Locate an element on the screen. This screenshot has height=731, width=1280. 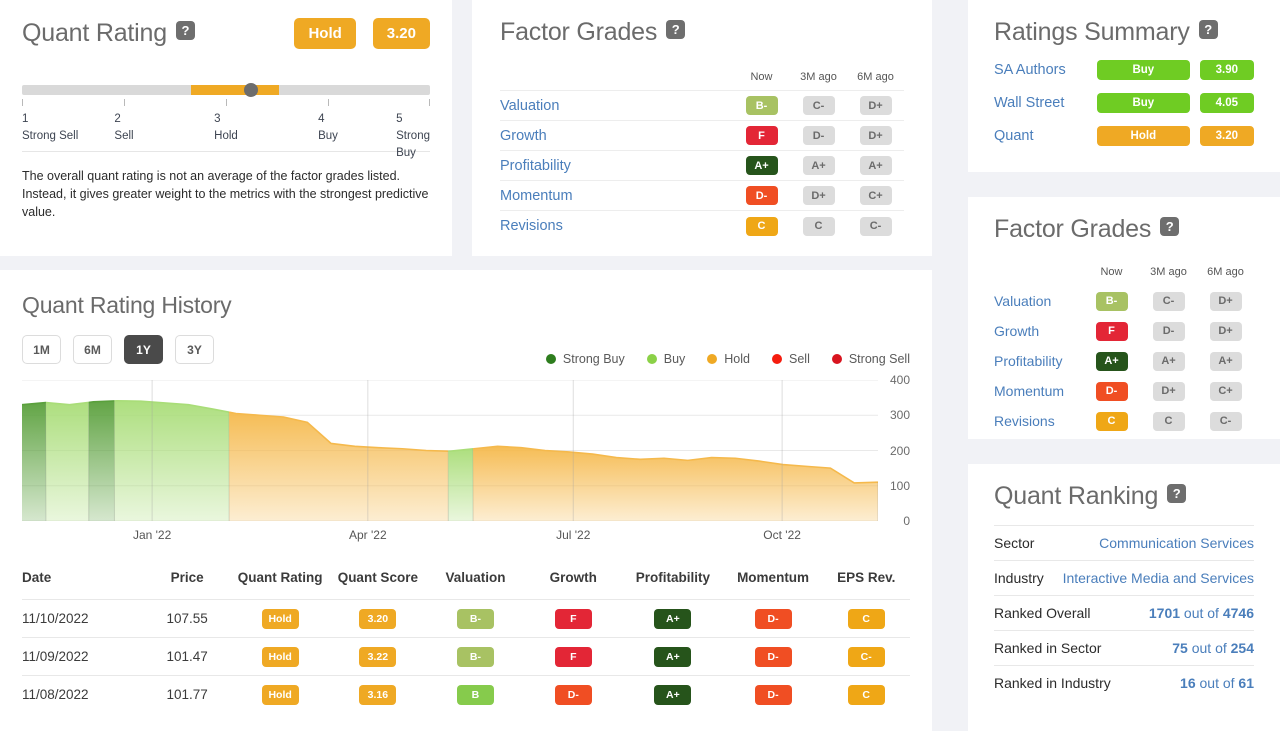
scale-label: Hold is located at coordinates (226, 136).